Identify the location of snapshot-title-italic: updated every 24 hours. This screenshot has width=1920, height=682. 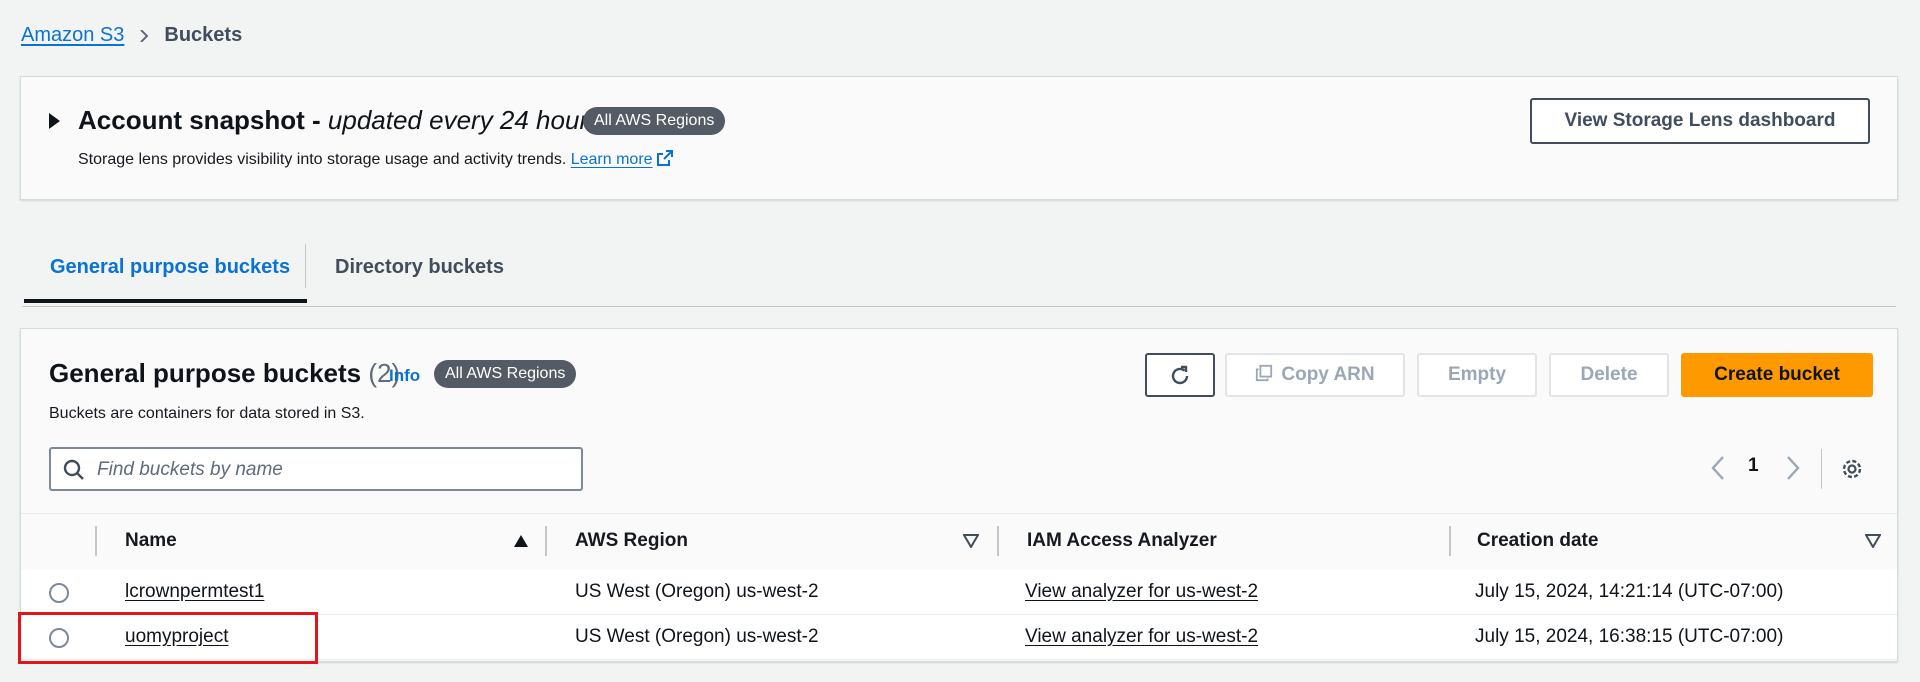
(464, 120).